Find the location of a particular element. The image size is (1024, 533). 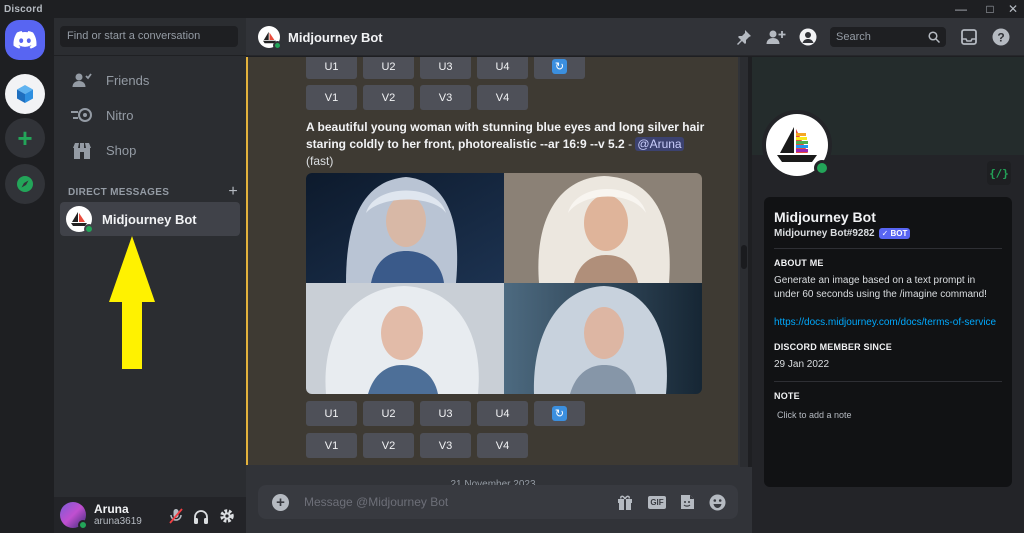

search-icon is located at coordinates (934, 37).